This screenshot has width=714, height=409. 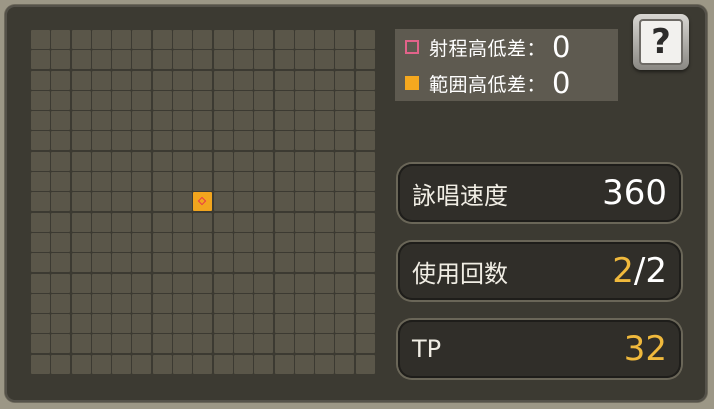 What do you see at coordinates (661, 42) in the screenshot?
I see `help-button: ?` at bounding box center [661, 42].